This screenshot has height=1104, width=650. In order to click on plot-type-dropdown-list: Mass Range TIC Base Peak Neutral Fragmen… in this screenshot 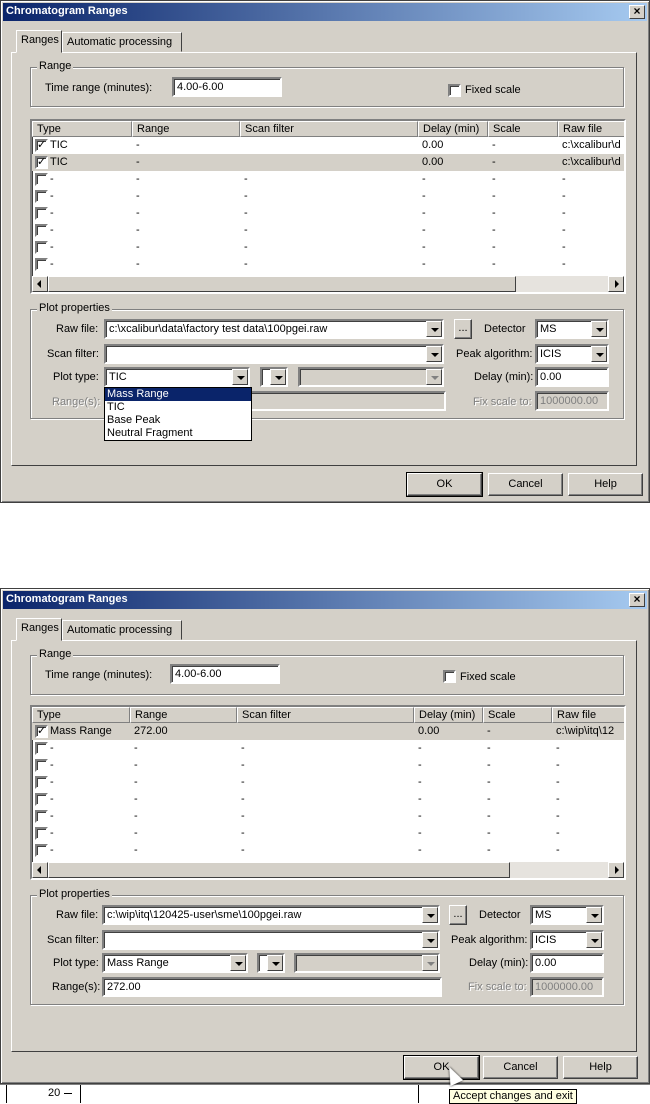, I will do `click(178, 414)`.